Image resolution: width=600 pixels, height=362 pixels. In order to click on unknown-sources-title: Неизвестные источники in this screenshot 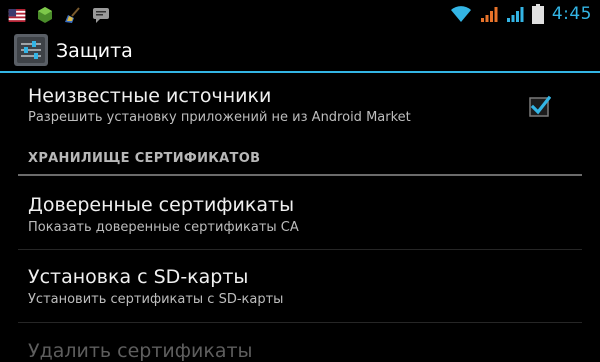, I will do `click(150, 96)`.